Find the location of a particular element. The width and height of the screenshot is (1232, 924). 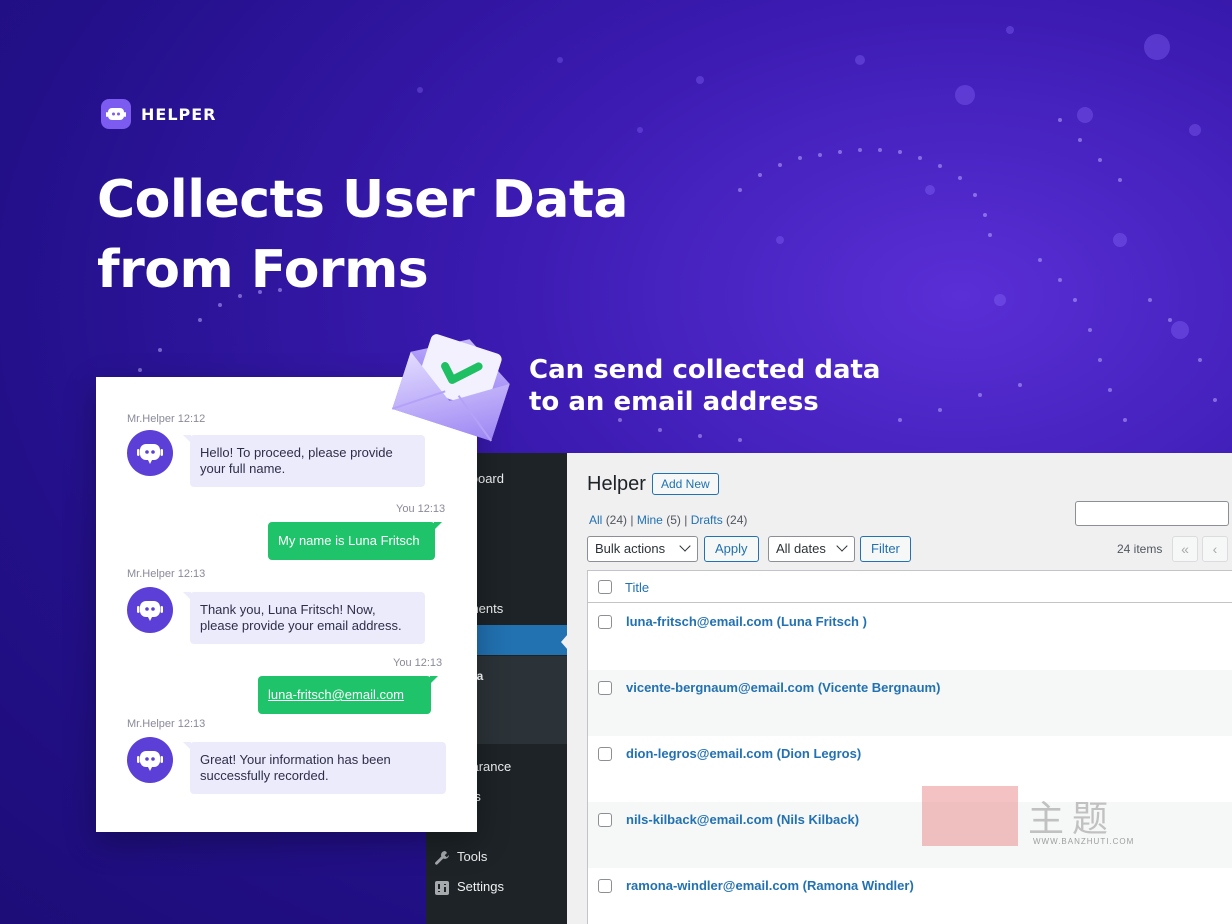

select-all-checkbox is located at coordinates (605, 587).